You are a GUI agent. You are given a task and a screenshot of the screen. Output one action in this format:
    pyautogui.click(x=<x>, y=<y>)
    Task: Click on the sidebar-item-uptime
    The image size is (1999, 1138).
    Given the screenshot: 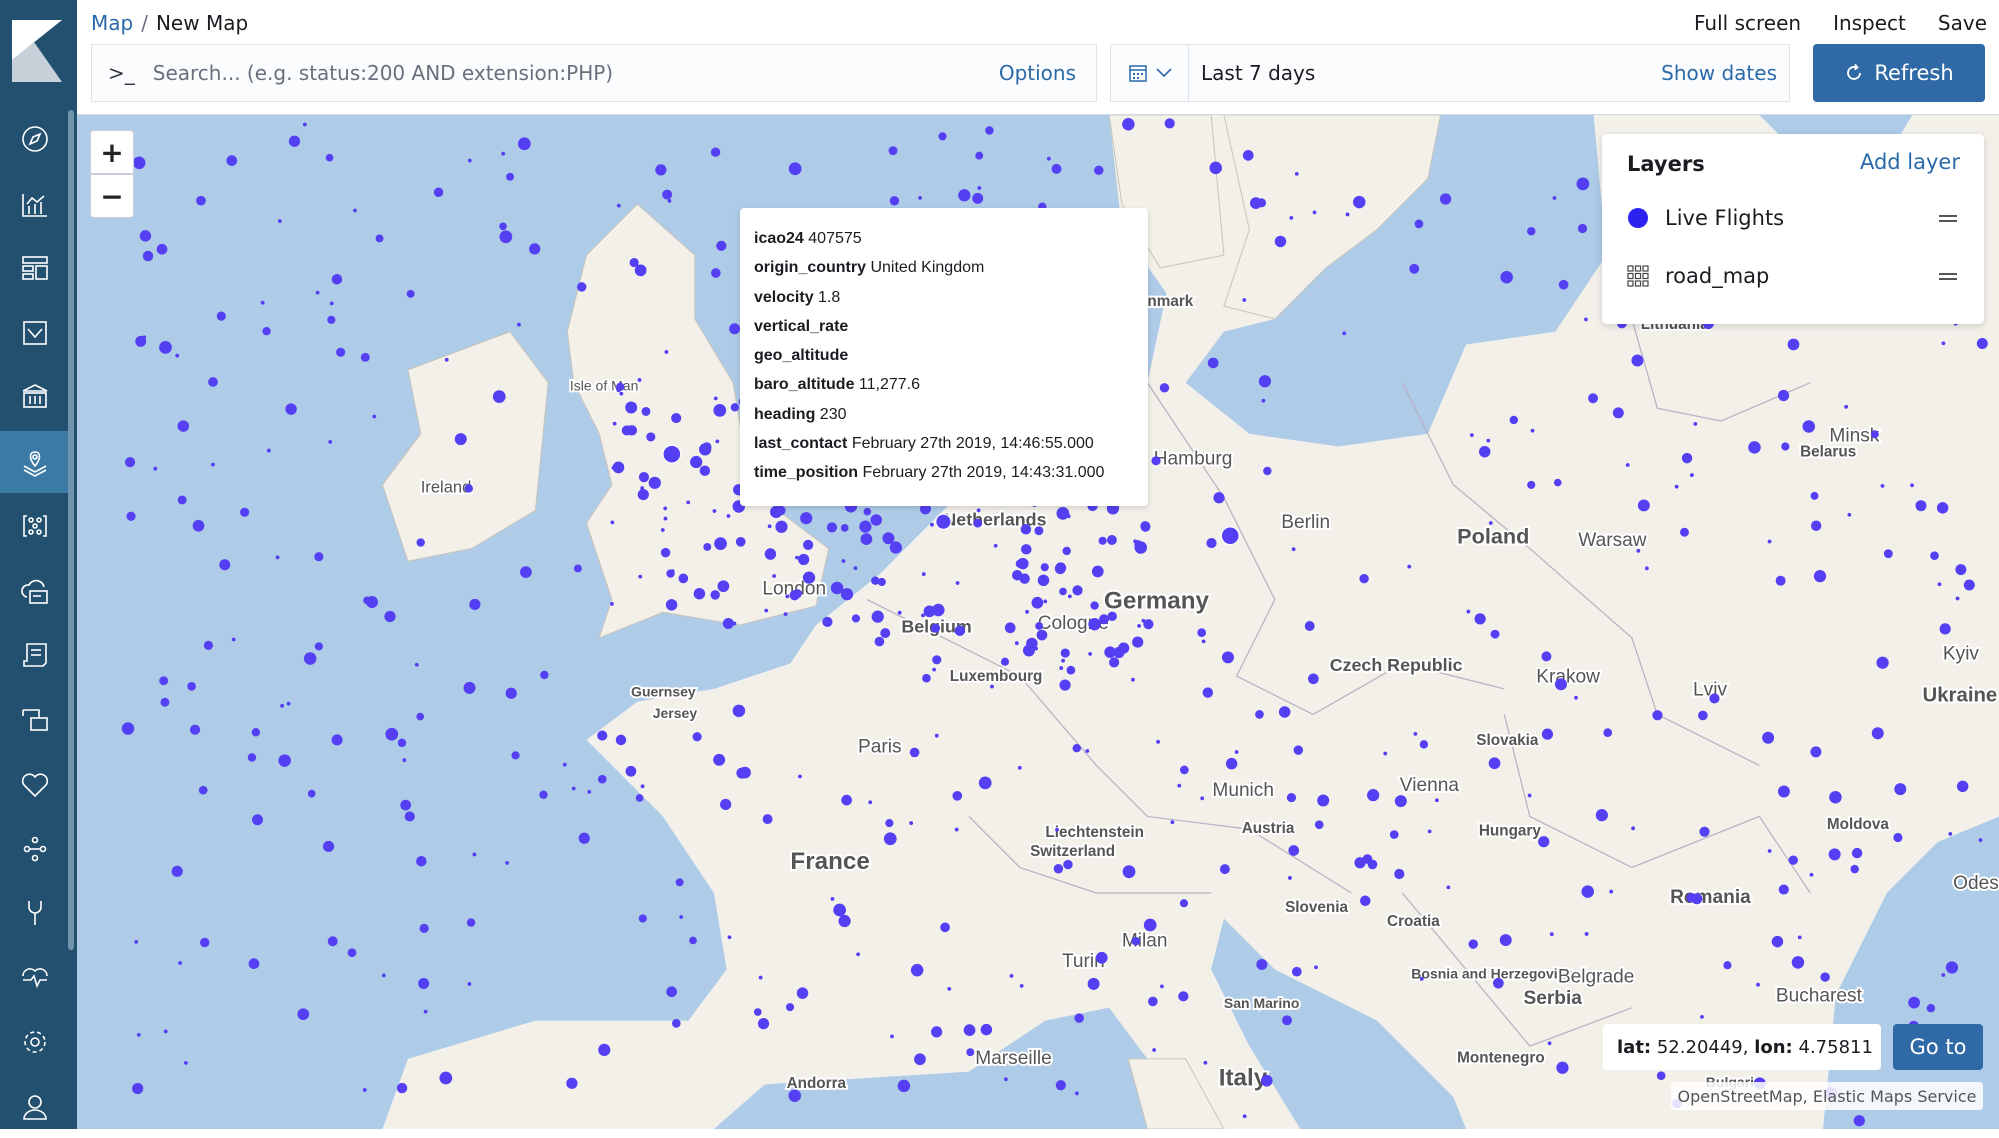 What is the action you would take?
    pyautogui.click(x=35, y=720)
    